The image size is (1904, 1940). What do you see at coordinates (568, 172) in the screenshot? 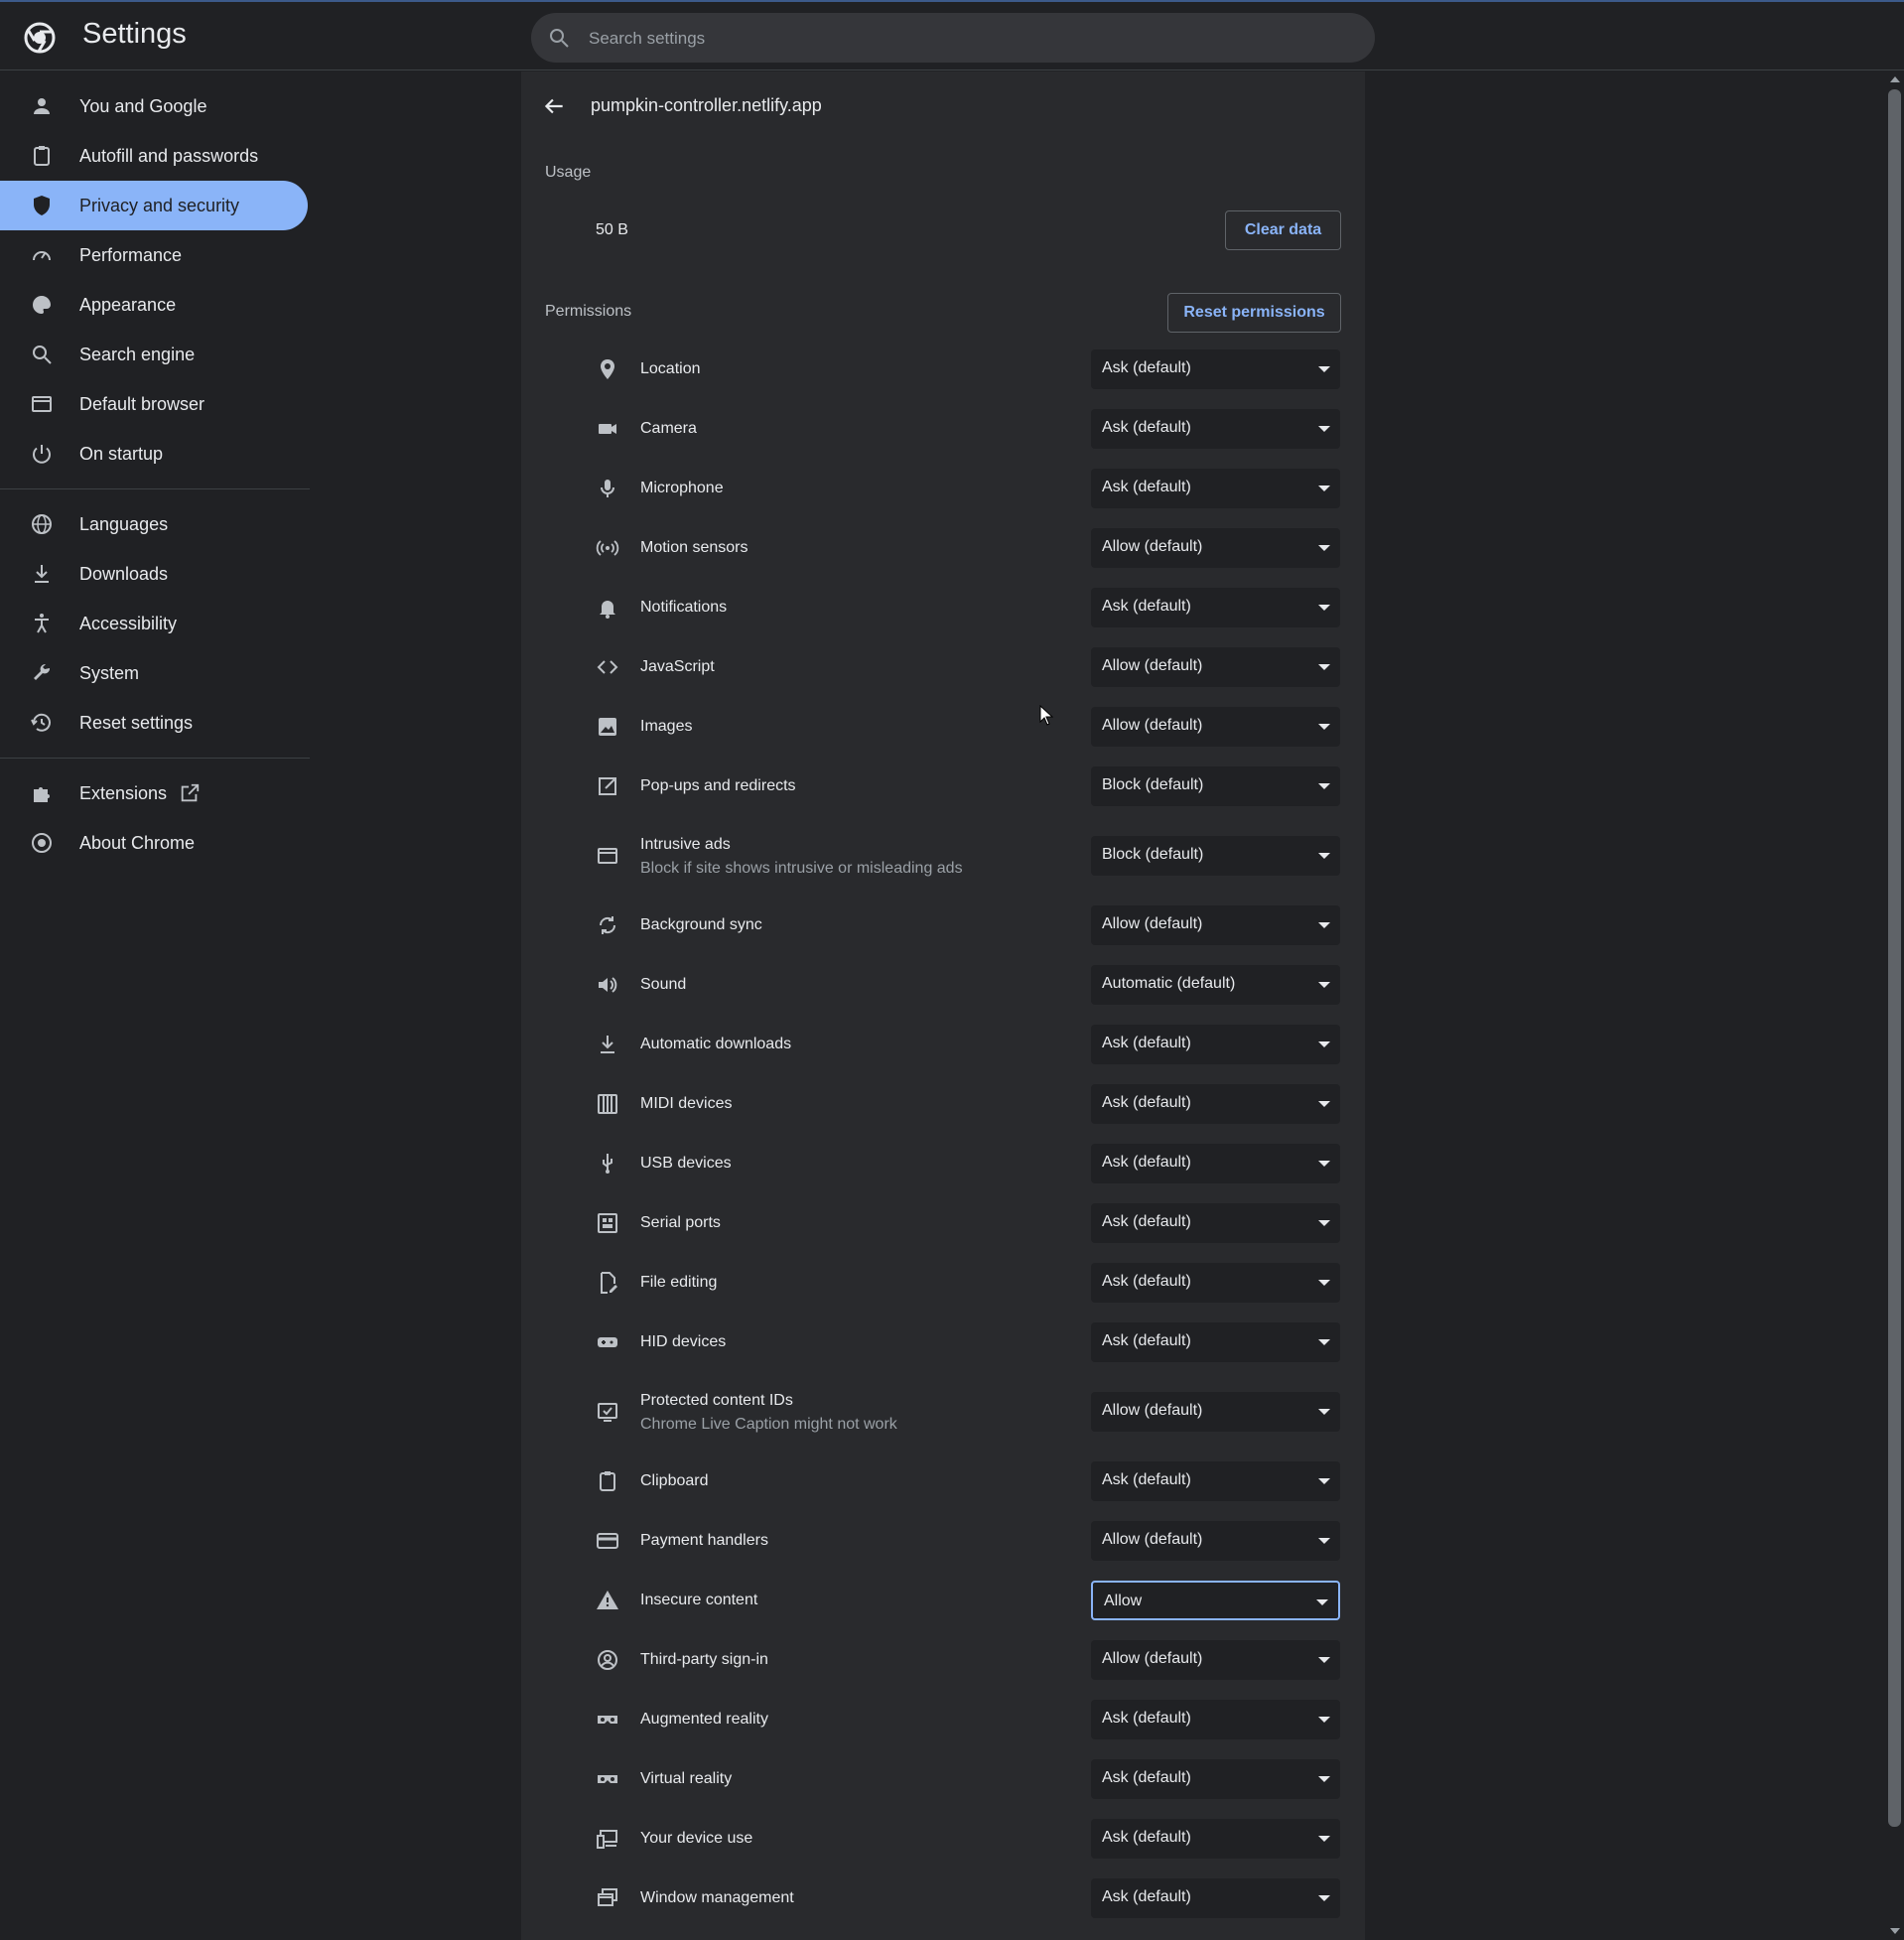
I see `usage-heading: Usage` at bounding box center [568, 172].